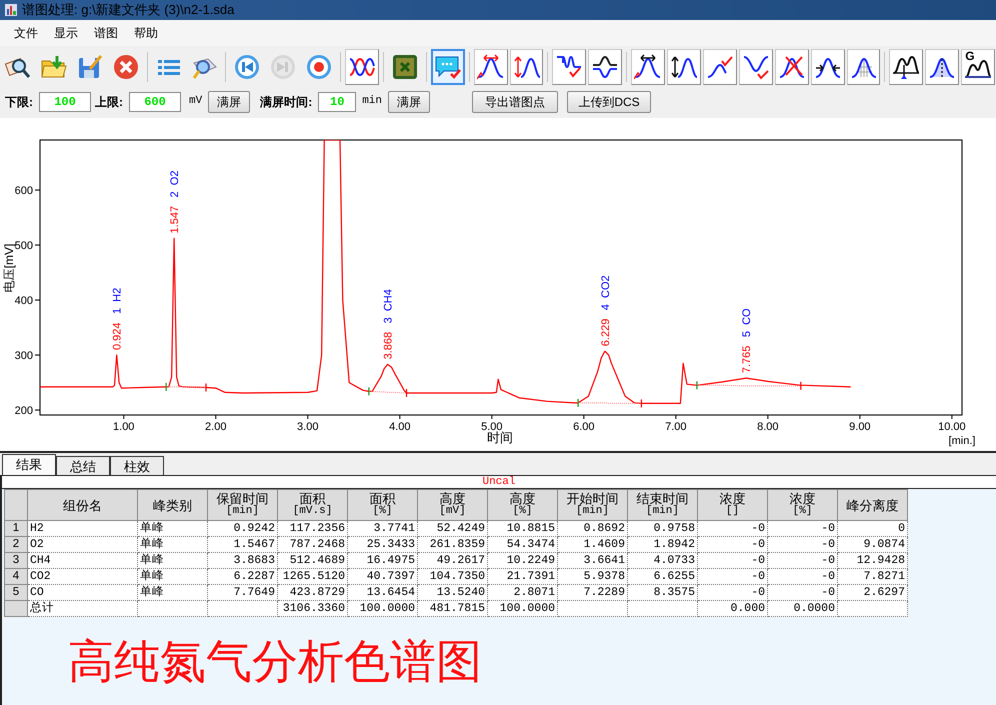 The width and height of the screenshot is (996, 705). Describe the element at coordinates (83, 465) in the screenshot. I see `tab: 总结` at that location.